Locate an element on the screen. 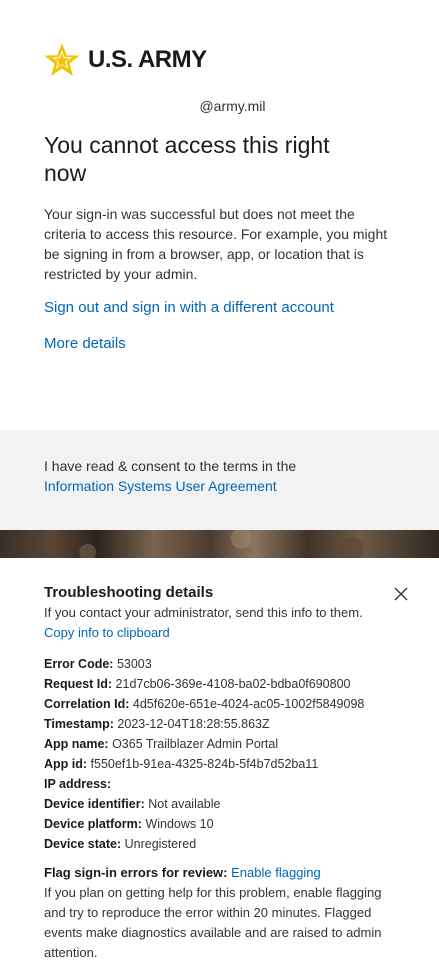 The height and width of the screenshot is (960, 439). close-icon is located at coordinates (401, 594).